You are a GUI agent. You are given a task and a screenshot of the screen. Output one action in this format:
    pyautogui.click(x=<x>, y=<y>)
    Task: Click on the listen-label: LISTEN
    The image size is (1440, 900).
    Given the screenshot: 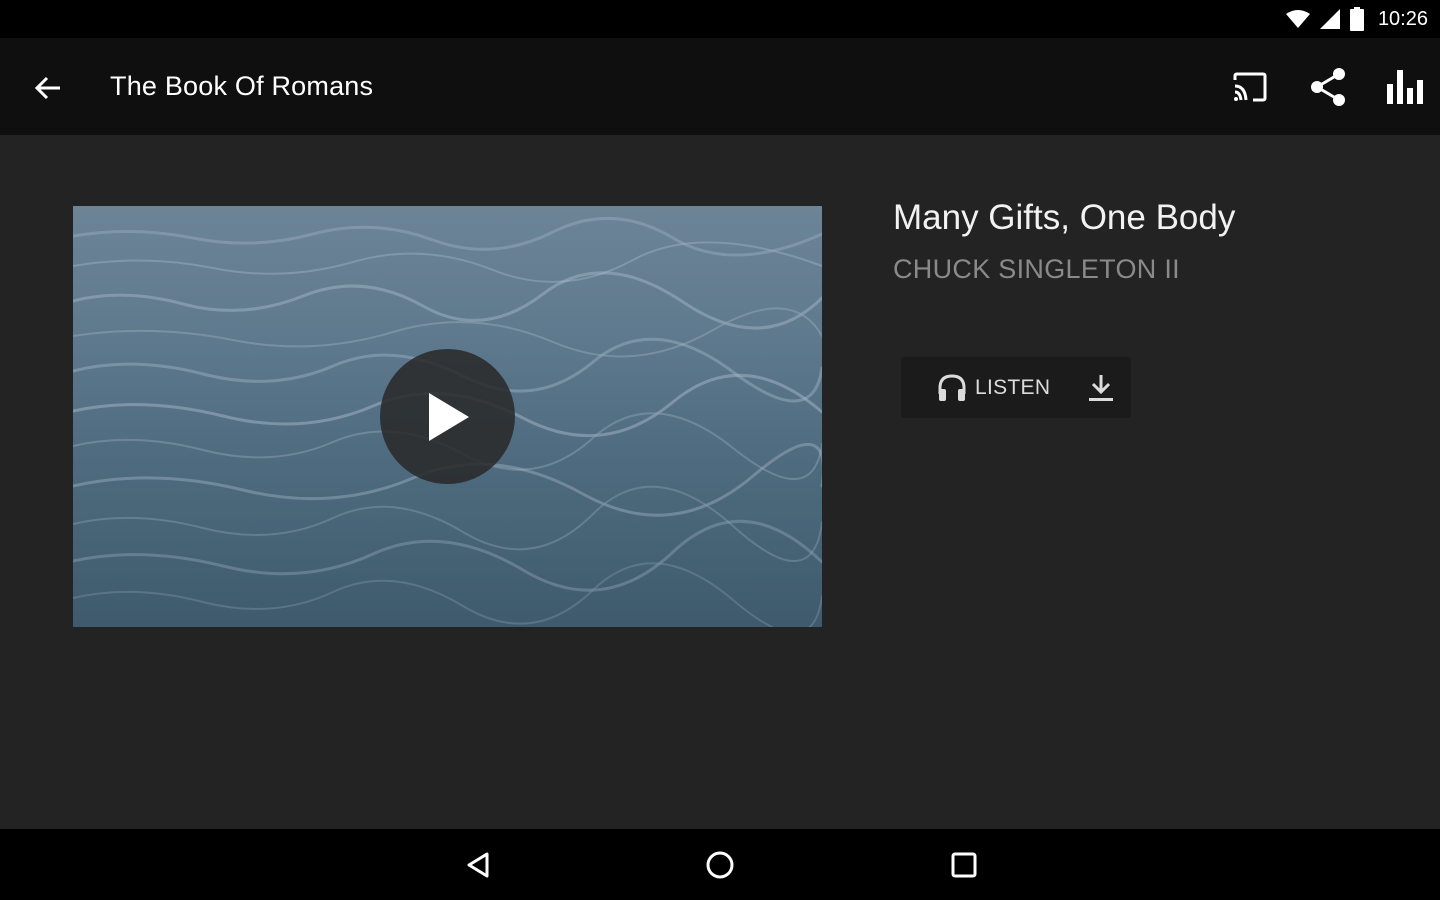 What is the action you would take?
    pyautogui.click(x=1013, y=387)
    